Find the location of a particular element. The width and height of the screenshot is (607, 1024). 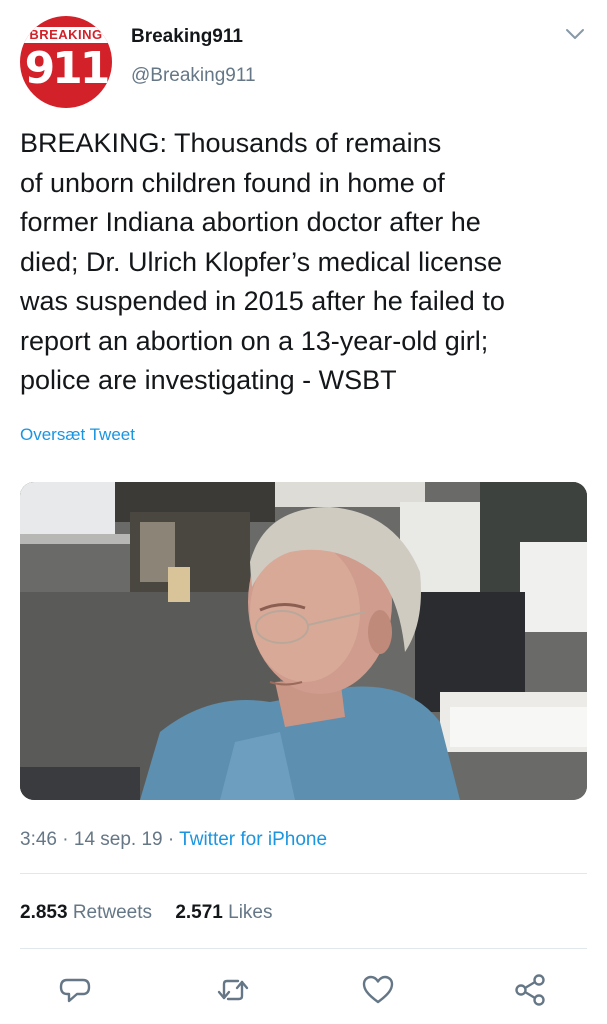

avatar-logo-word: BREAKING is located at coordinates (66, 35).